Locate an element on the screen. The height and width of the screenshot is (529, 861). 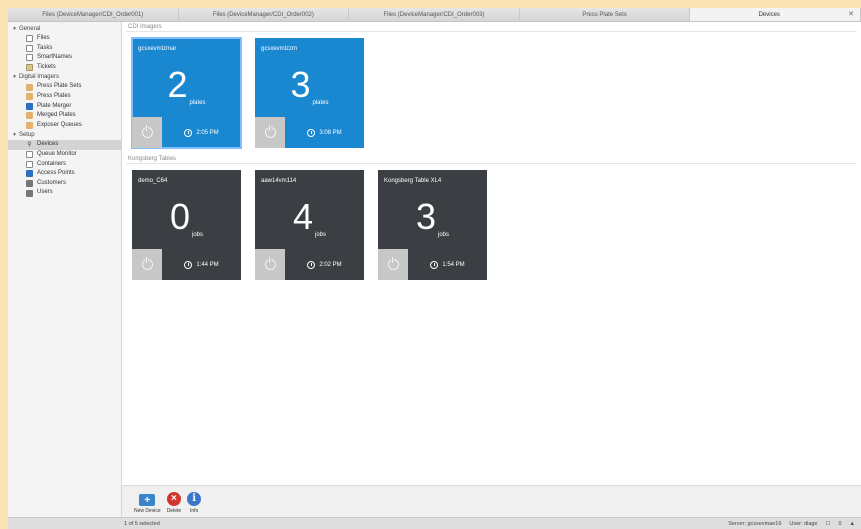
device-name: aaw14vm114 is located at coordinates (279, 181).